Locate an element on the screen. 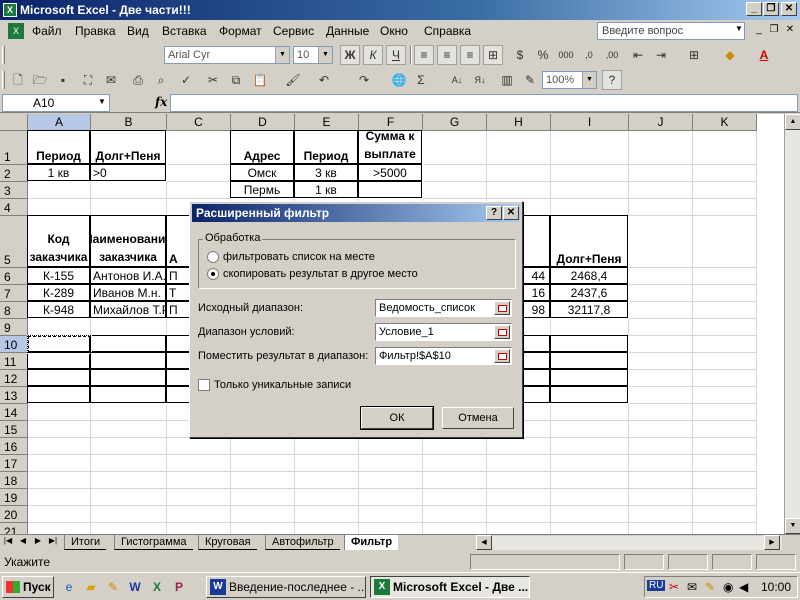 This screenshot has width=800, height=600. menu-edit: Правка is located at coordinates (95, 31).